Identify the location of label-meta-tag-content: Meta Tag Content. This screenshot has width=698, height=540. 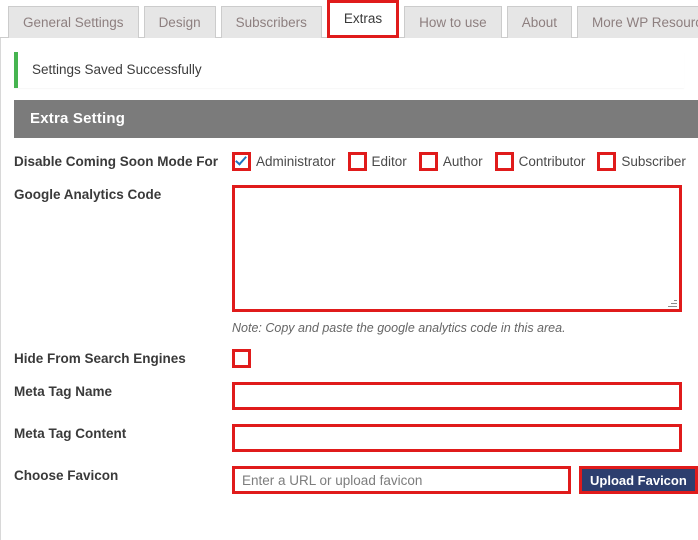
(70, 433).